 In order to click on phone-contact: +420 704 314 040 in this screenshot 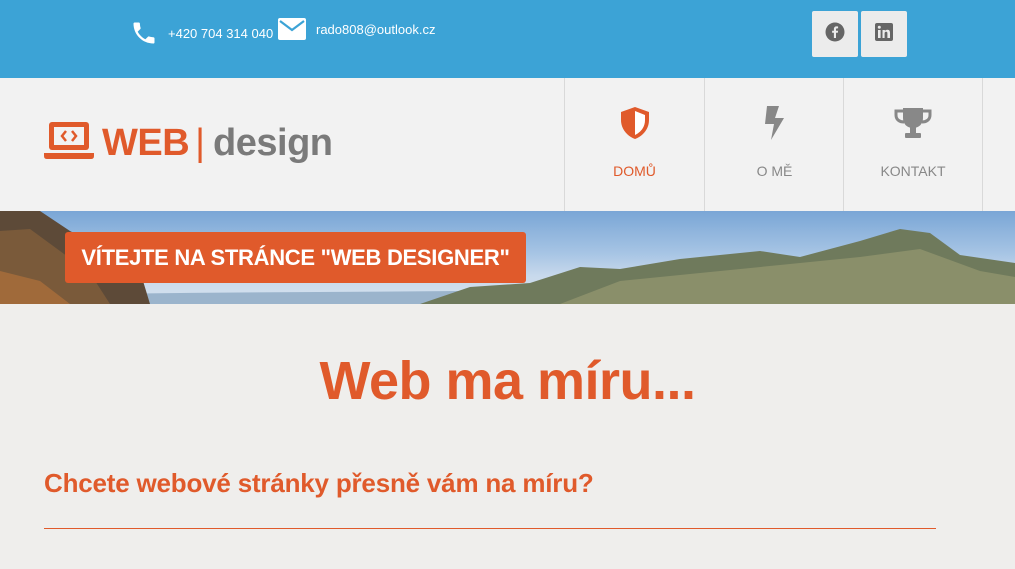, I will do `click(201, 33)`.